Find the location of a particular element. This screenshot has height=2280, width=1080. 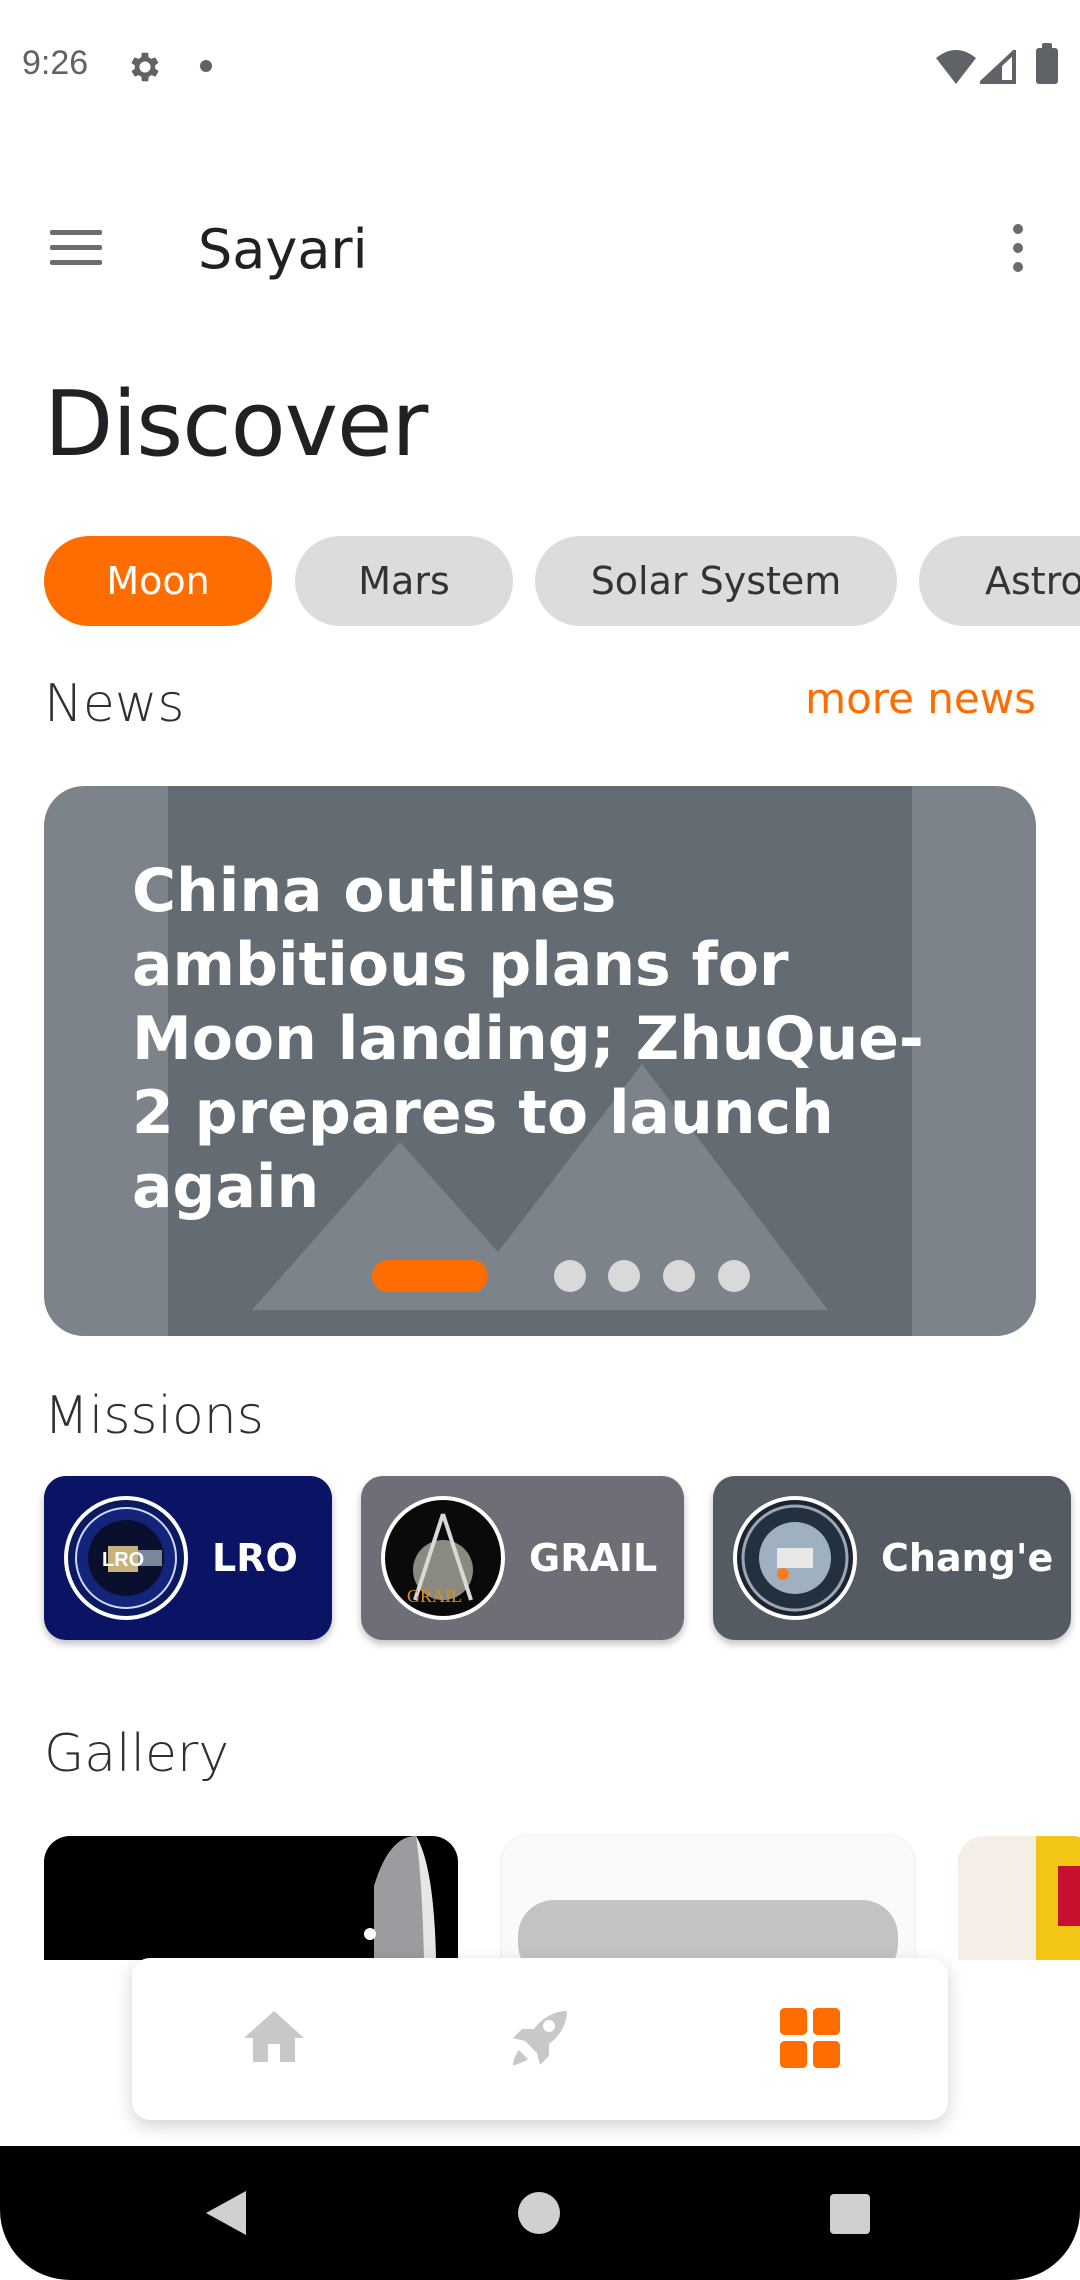

rocket-icon is located at coordinates (540, 2038).